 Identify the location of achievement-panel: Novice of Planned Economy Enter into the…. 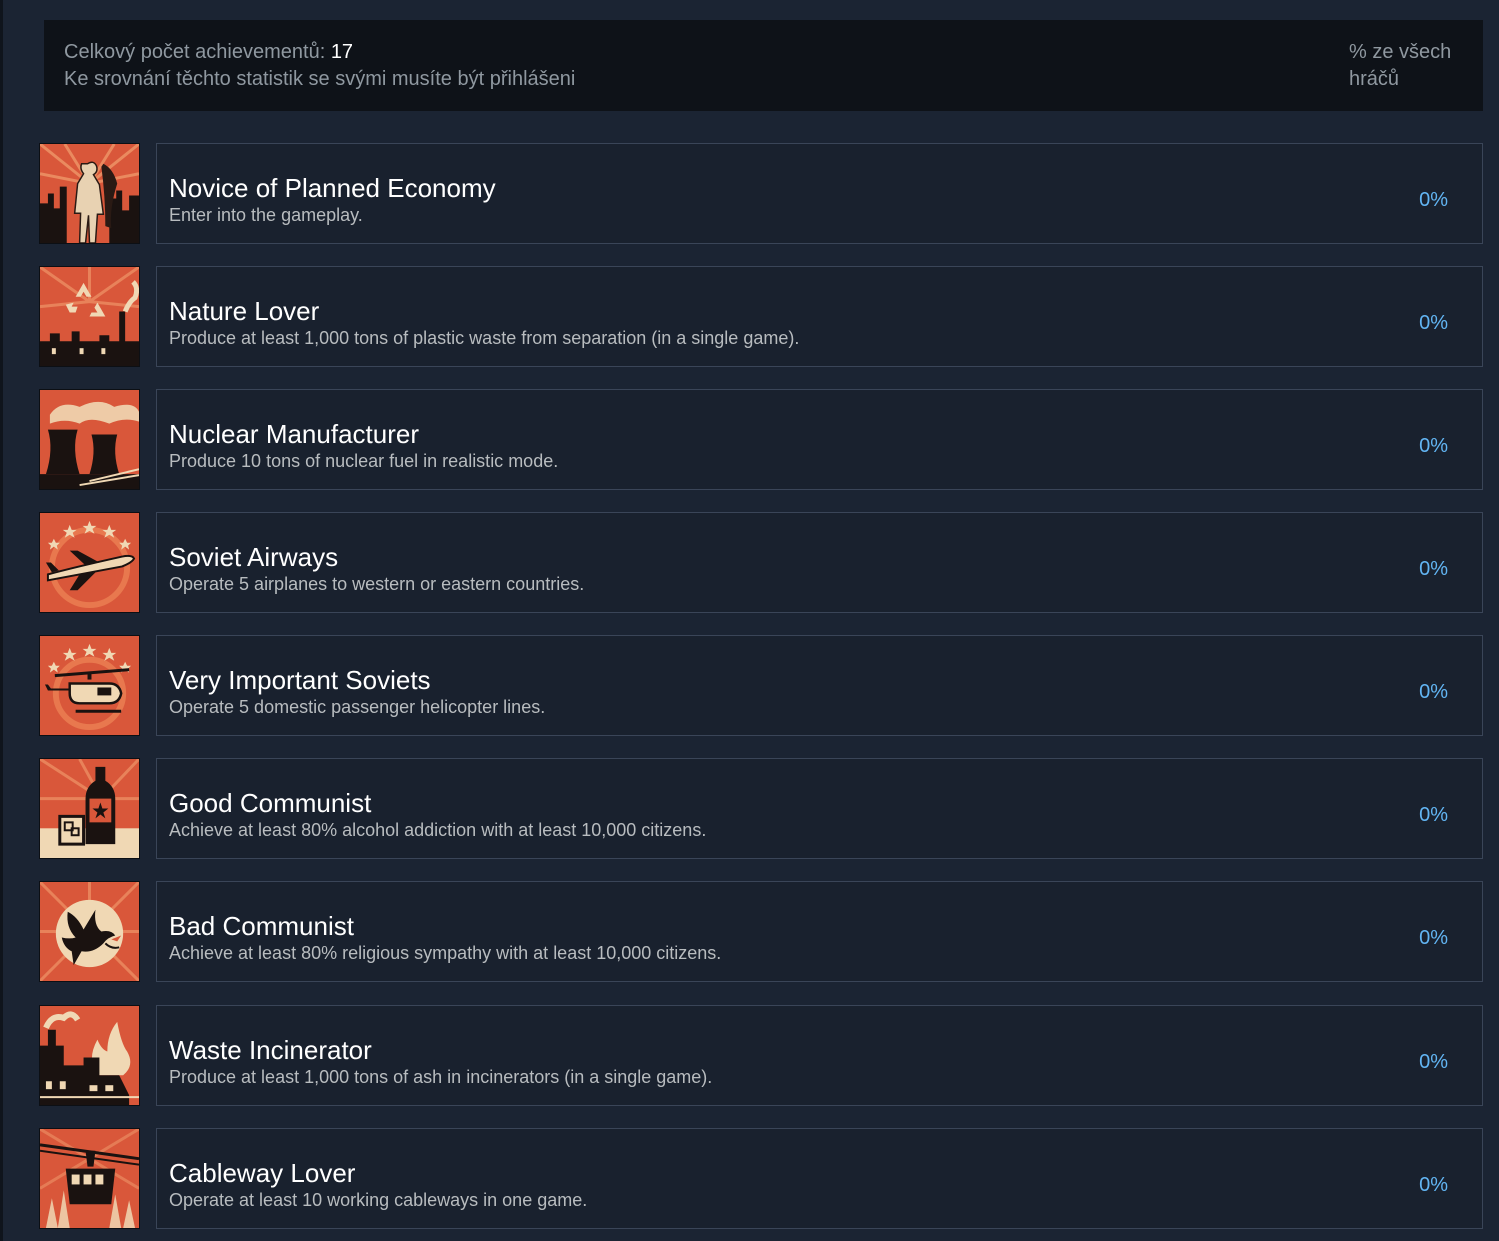
(819, 193).